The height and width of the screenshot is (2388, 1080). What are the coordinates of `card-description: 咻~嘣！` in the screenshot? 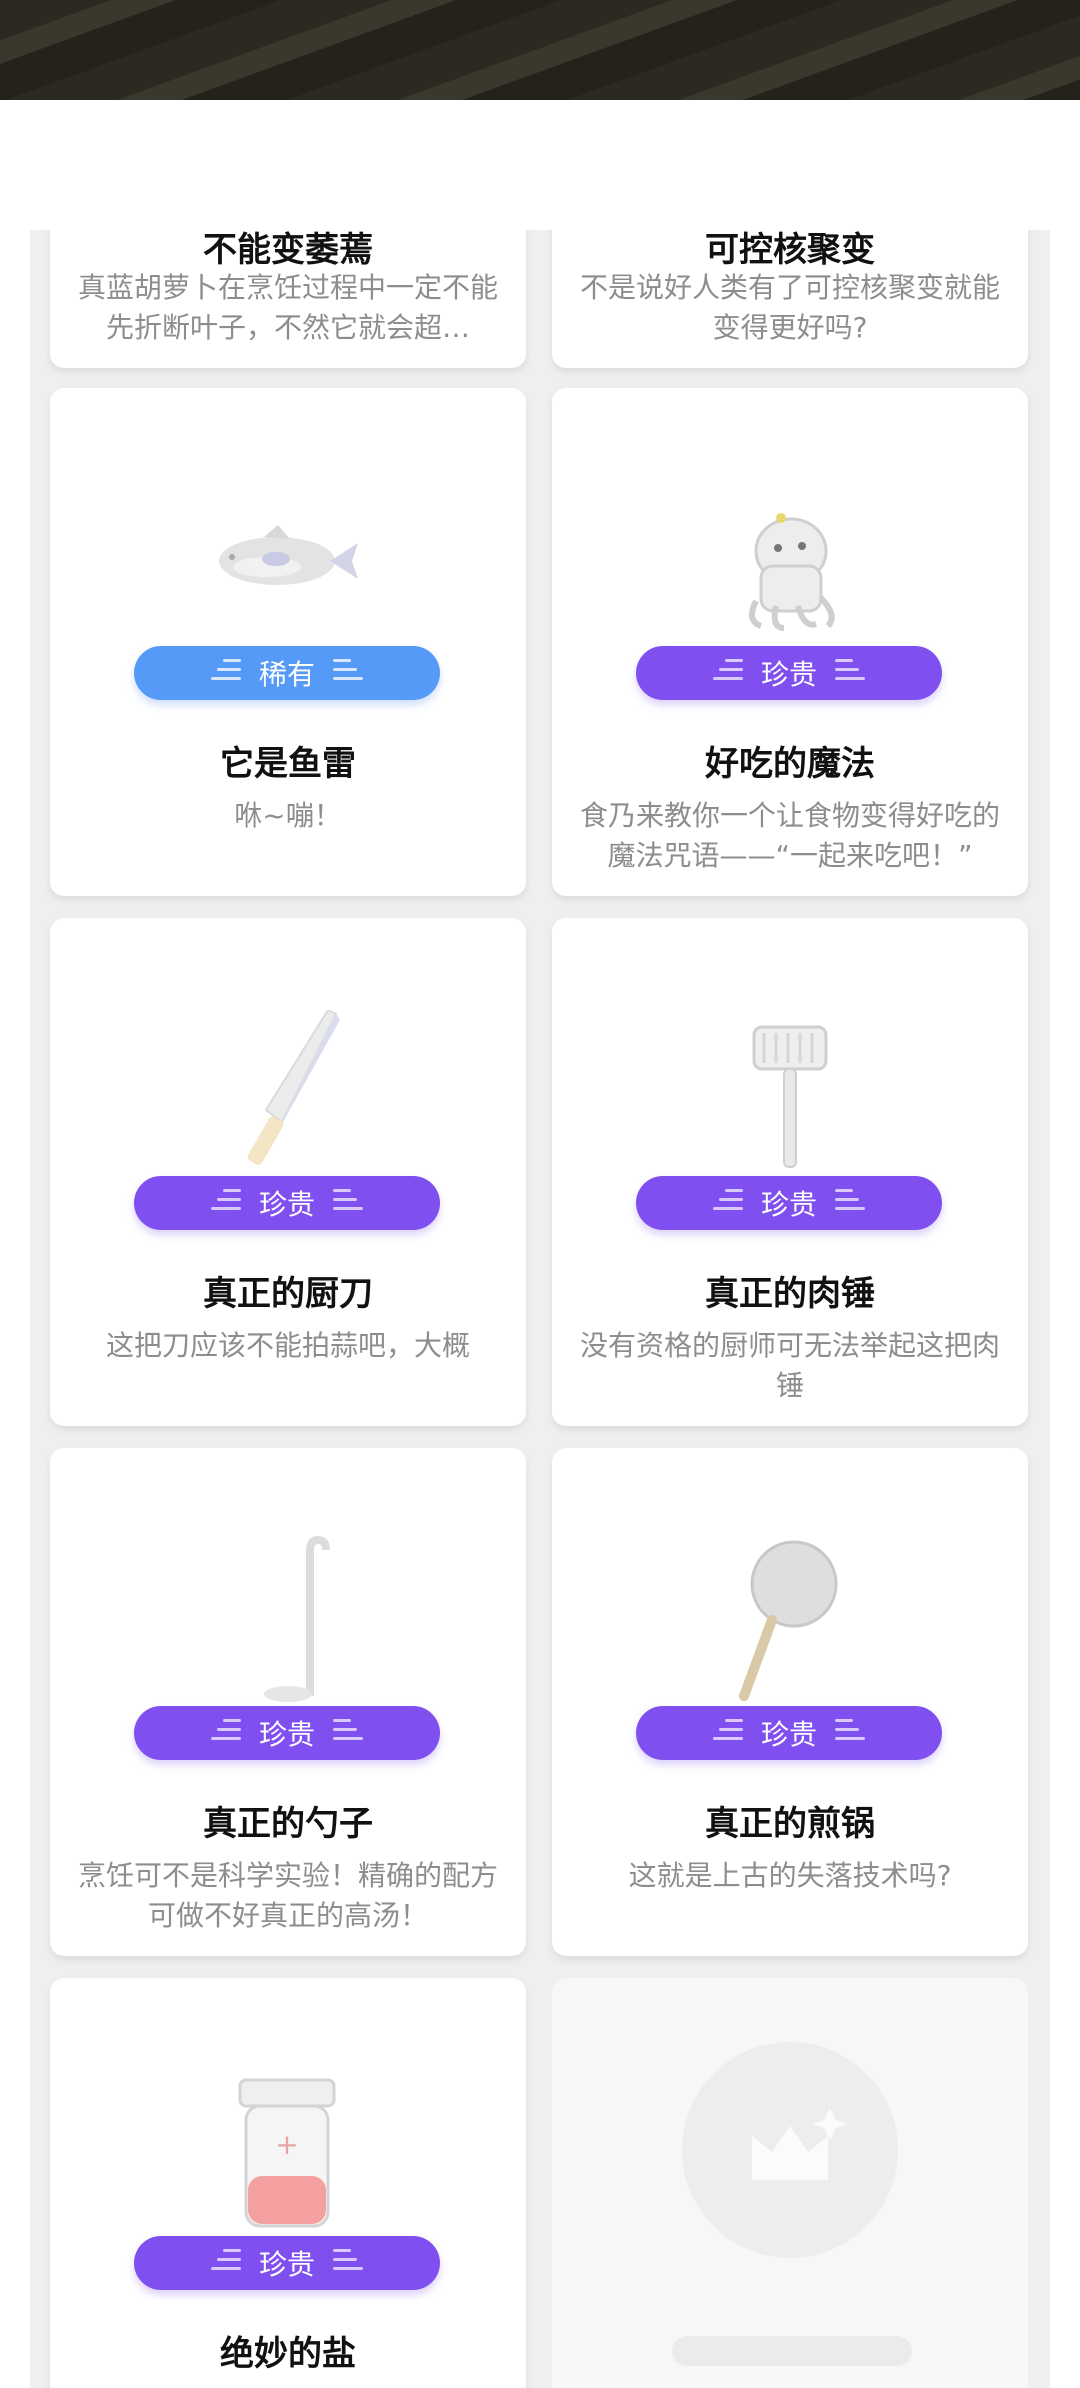 It's located at (288, 815).